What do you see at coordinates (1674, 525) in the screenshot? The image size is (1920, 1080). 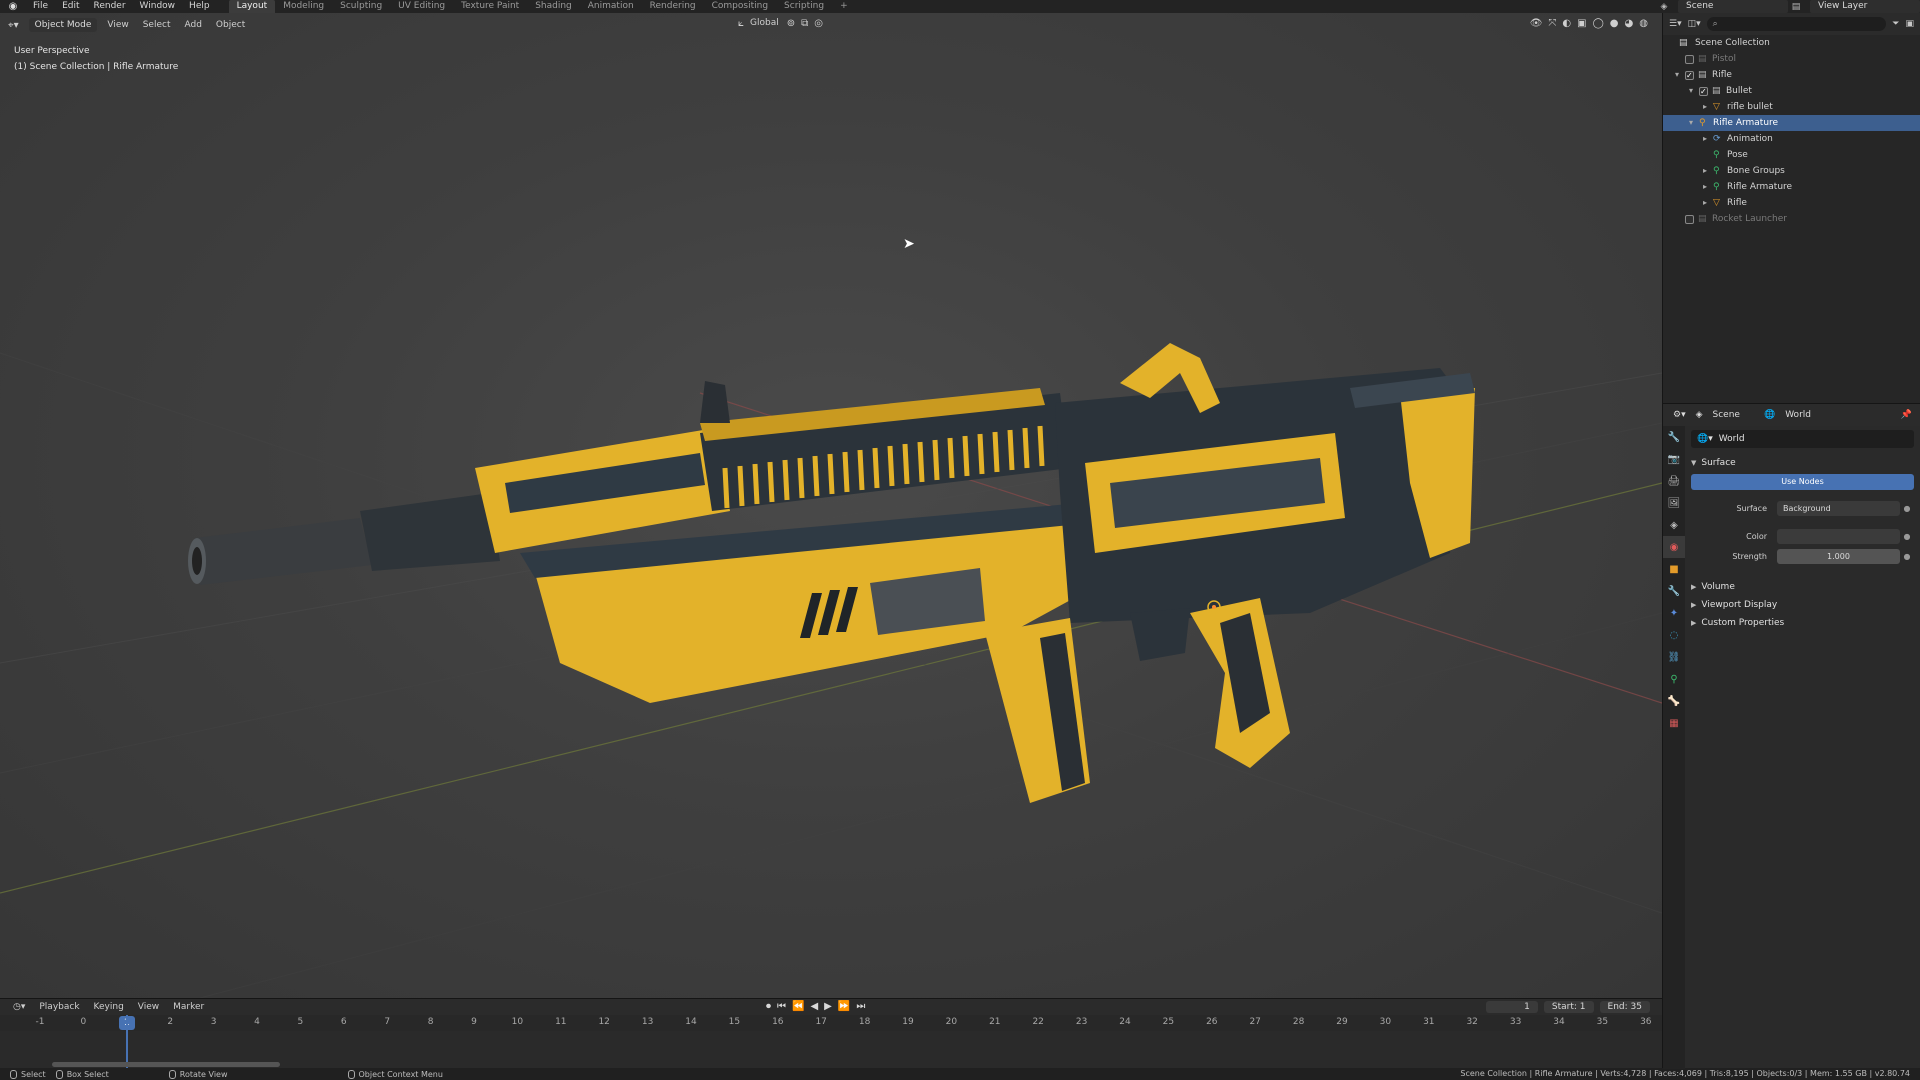 I see `scene-tab-icon: ◈` at bounding box center [1674, 525].